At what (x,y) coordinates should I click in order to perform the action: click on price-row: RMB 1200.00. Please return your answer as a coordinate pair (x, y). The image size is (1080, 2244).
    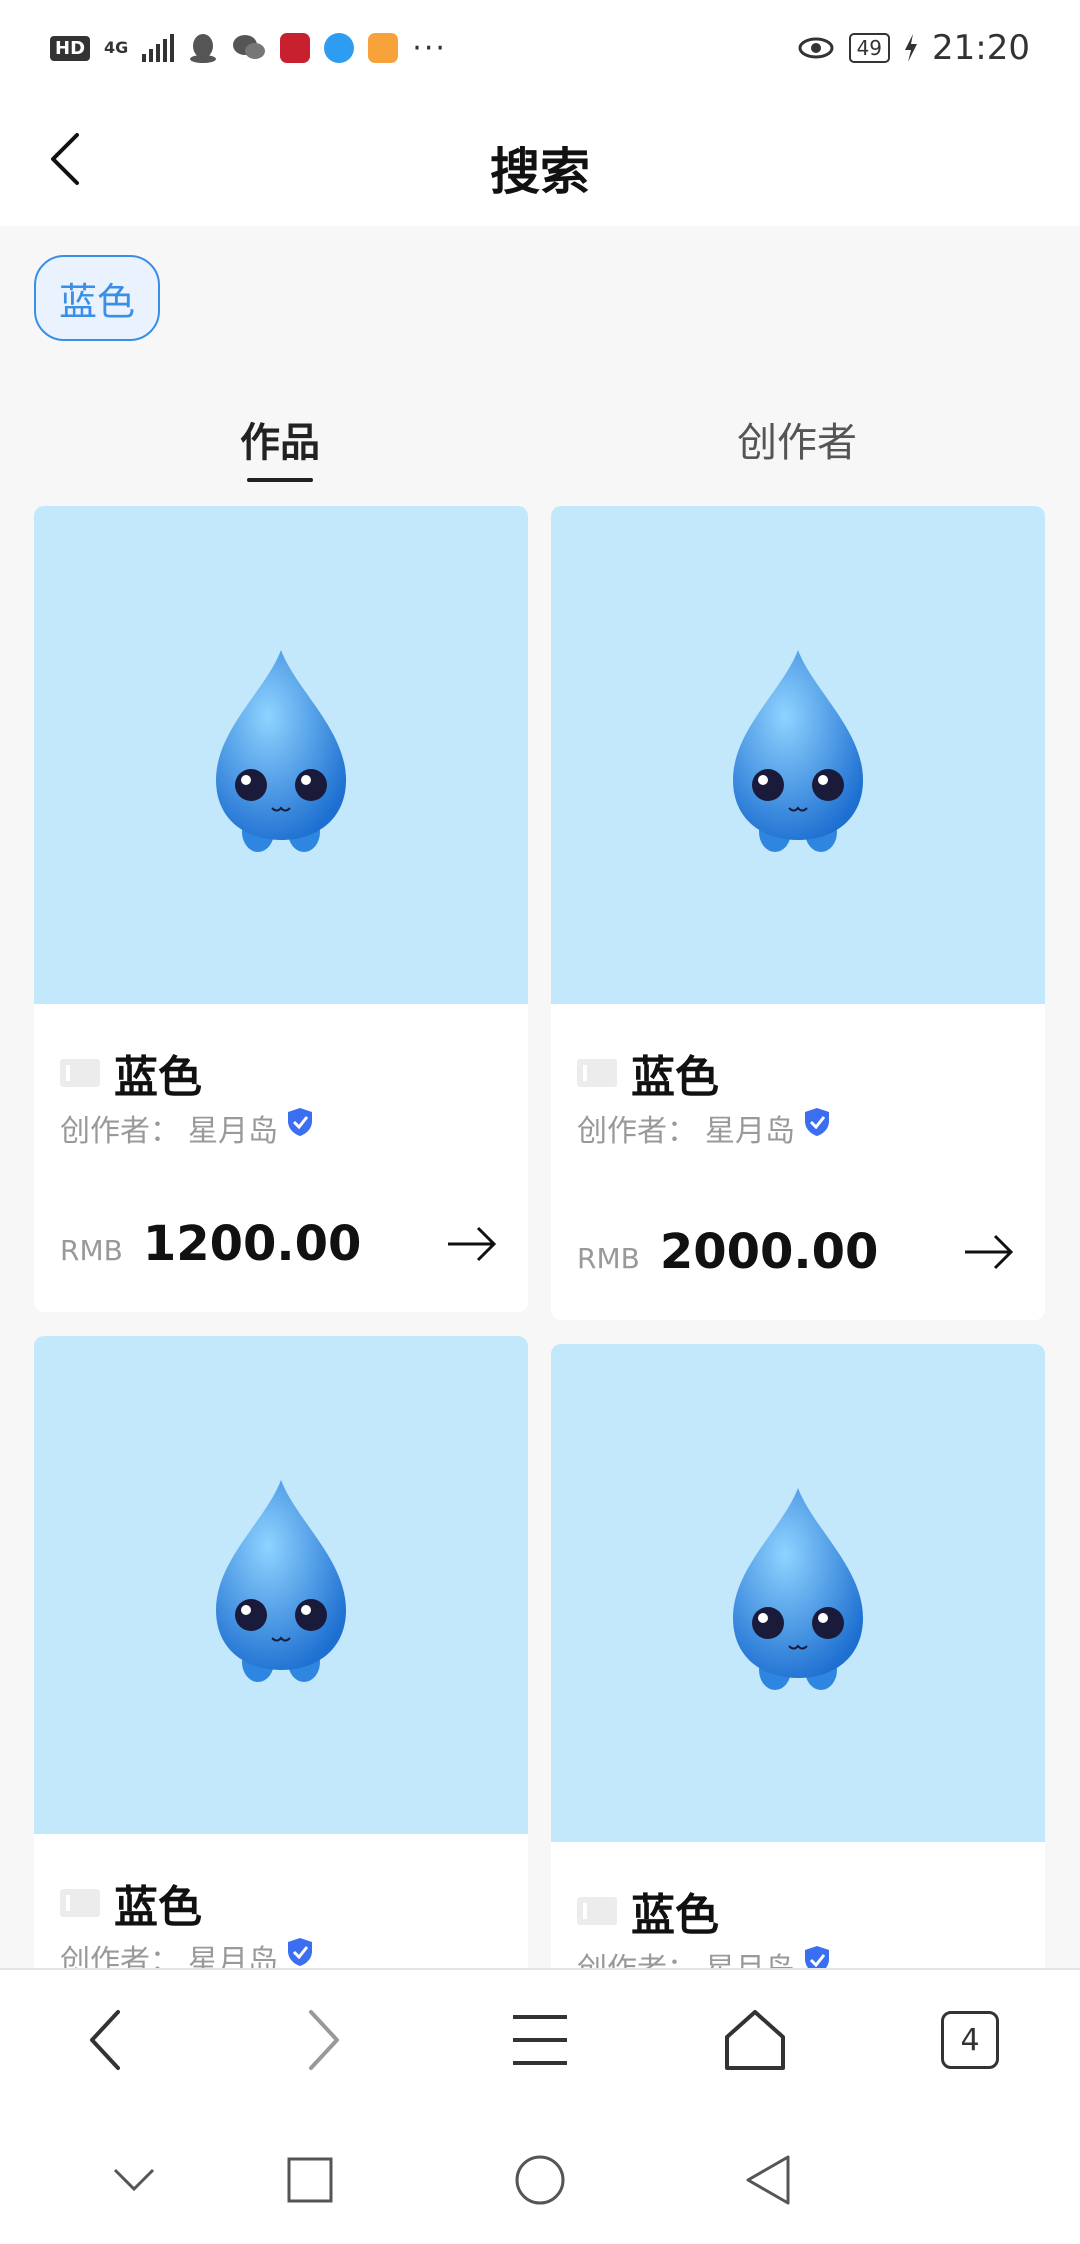
    Looking at the image, I should click on (210, 1244).